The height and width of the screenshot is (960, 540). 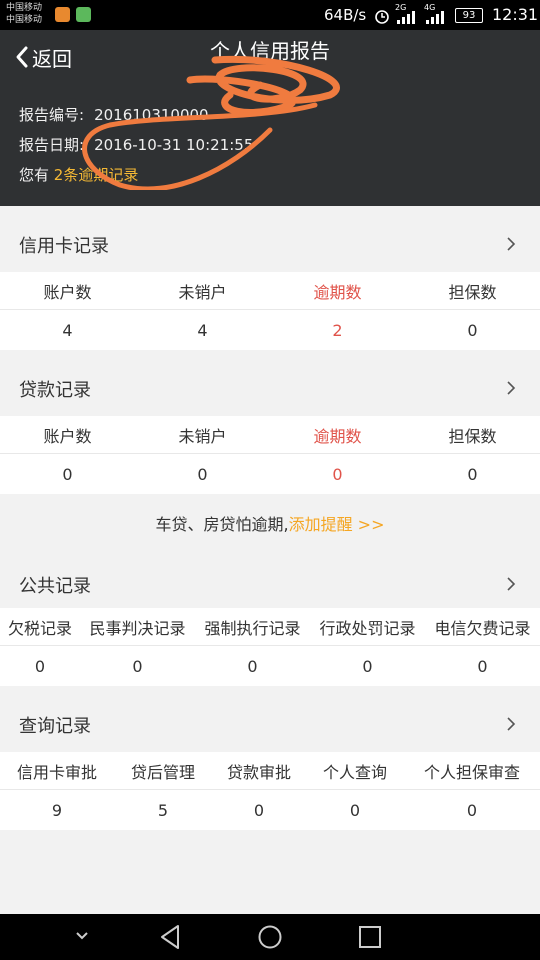 I want to click on query-records-section-header: 查询记录, so click(x=270, y=719).